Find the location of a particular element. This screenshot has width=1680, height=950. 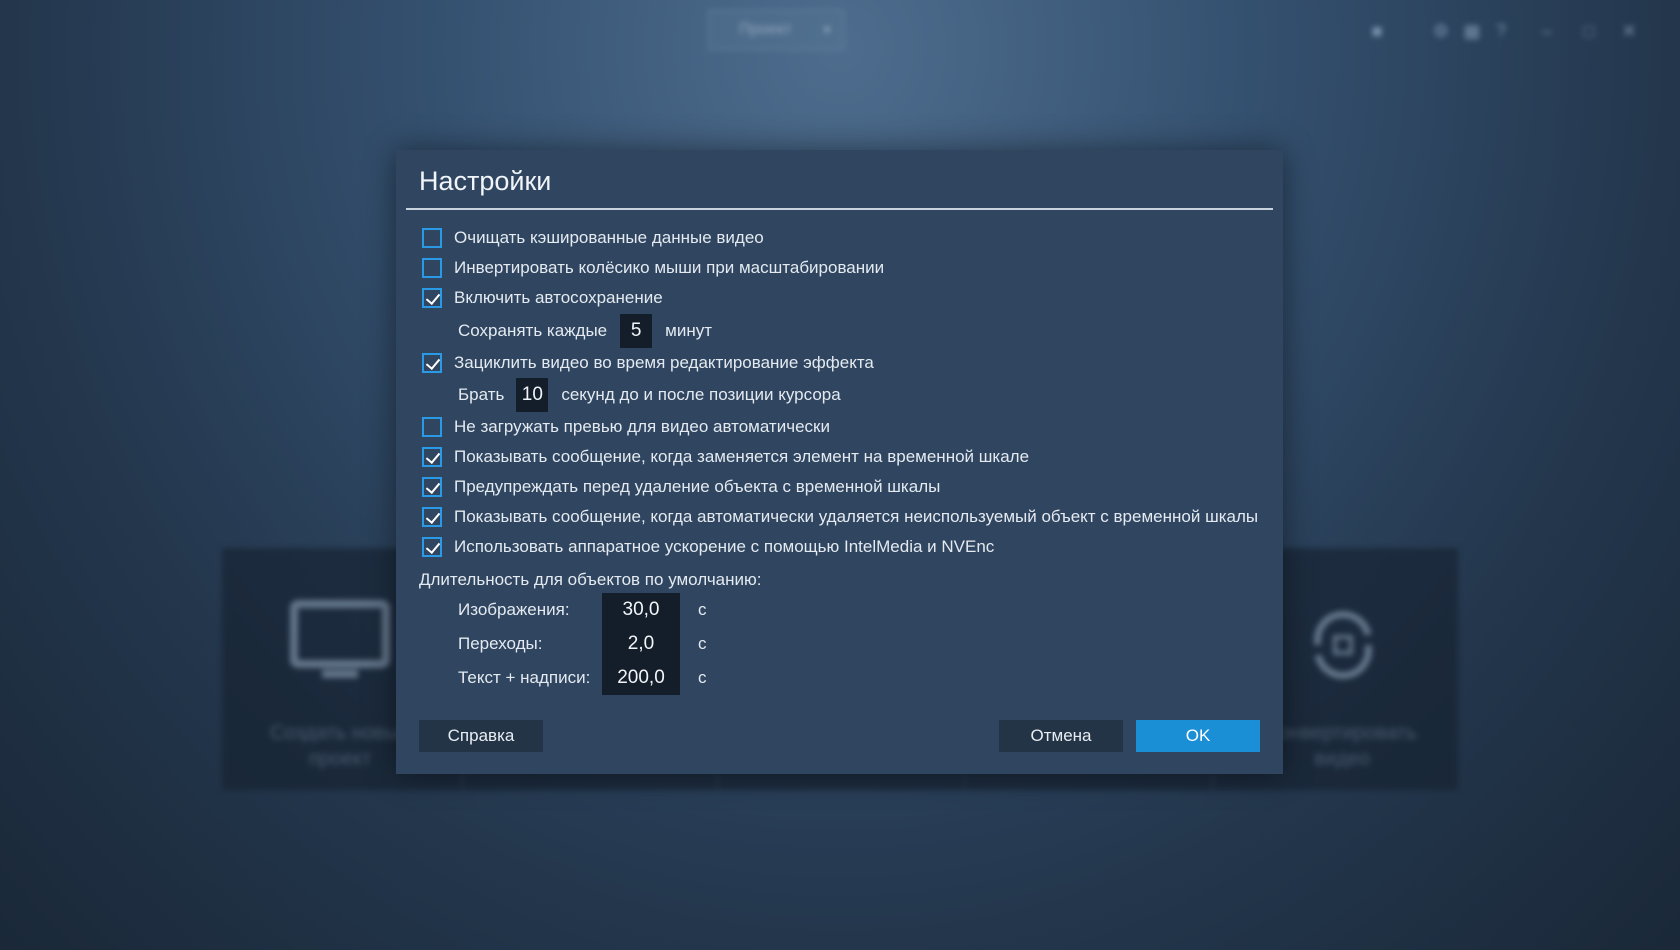

chat-icon: ■ is located at coordinates (1377, 31).